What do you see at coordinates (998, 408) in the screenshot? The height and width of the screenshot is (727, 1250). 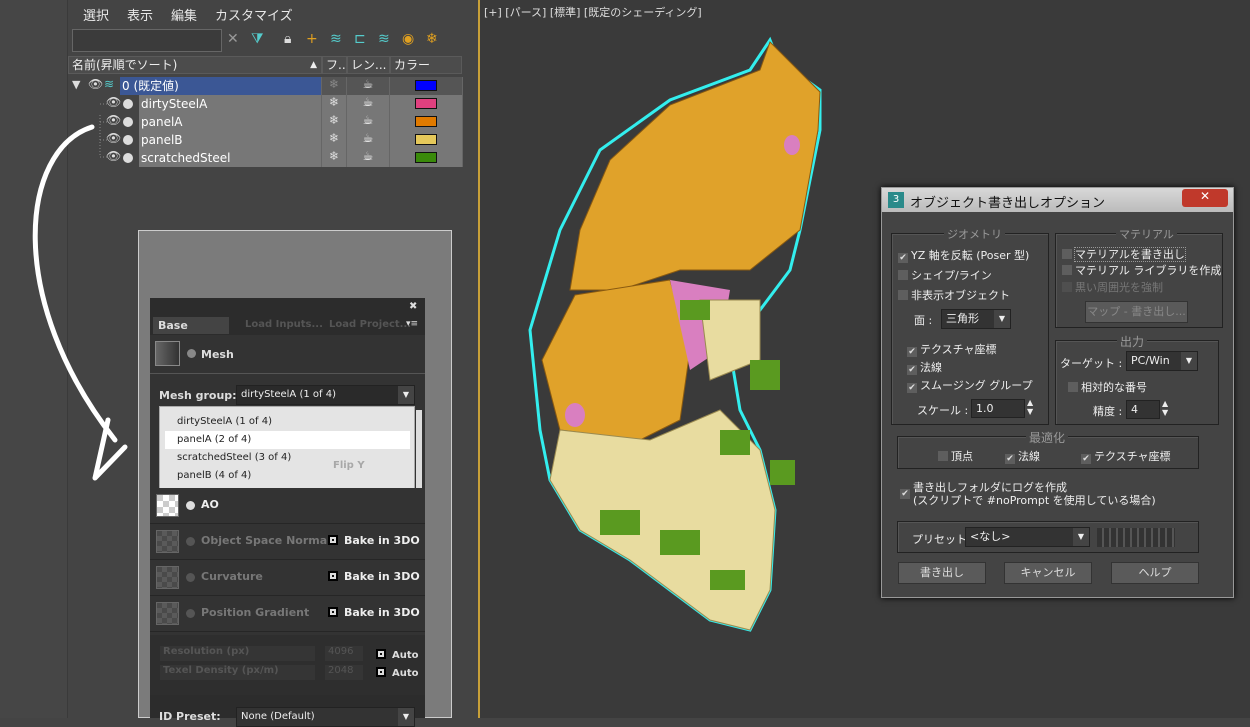 I see `scale-spinner: 1.0` at bounding box center [998, 408].